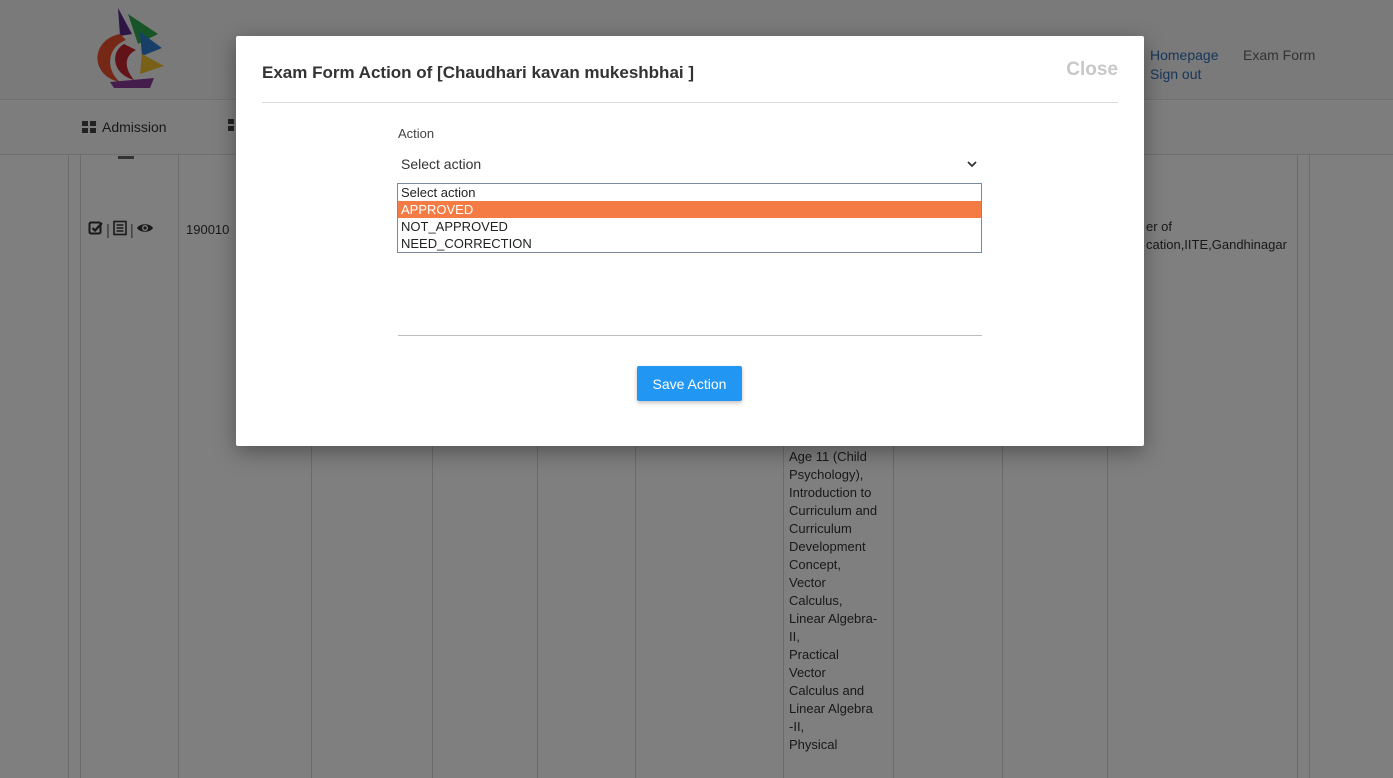 The image size is (1393, 778). I want to click on close-button: Close, so click(1092, 70).